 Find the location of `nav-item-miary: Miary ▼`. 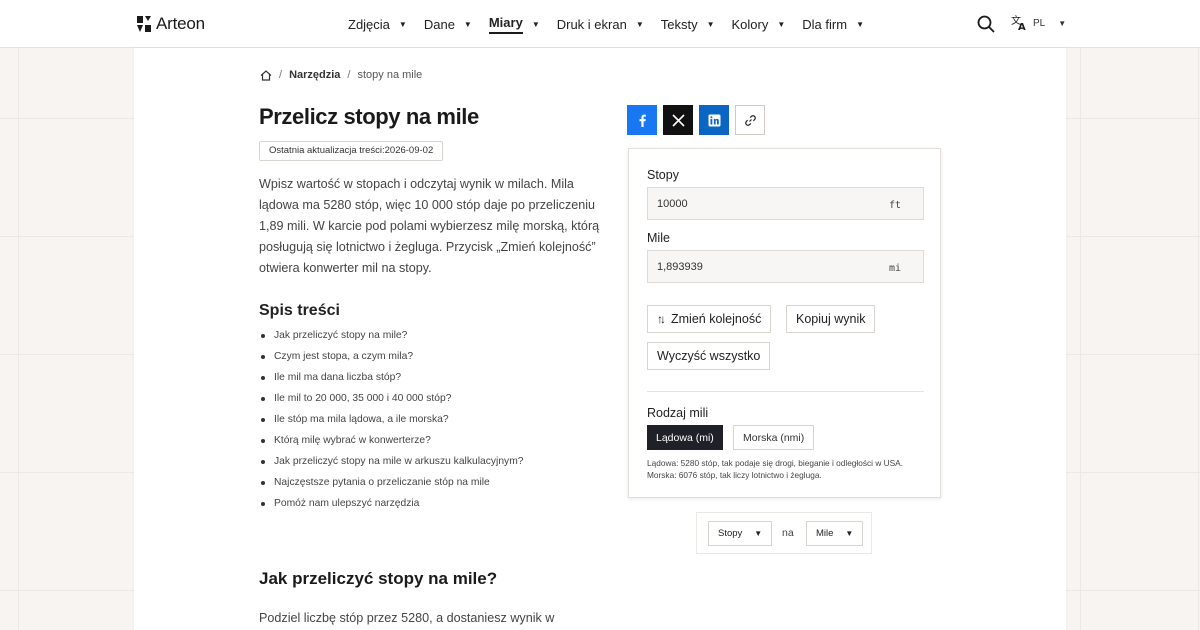

nav-item-miary: Miary ▼ is located at coordinates (514, 24).